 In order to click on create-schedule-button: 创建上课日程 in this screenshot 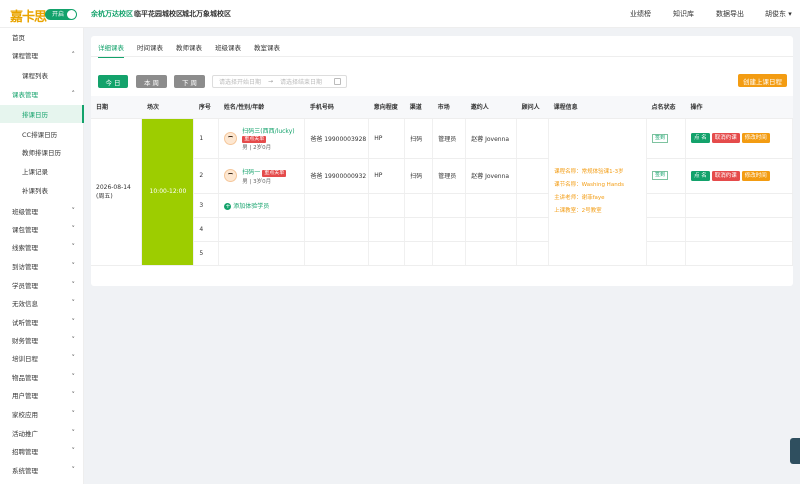, I will do `click(762, 80)`.